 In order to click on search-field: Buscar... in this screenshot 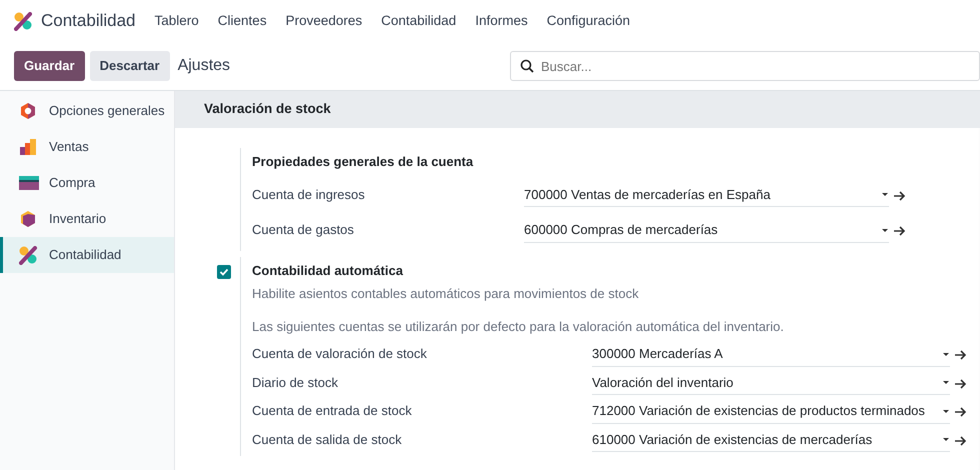, I will do `click(745, 66)`.